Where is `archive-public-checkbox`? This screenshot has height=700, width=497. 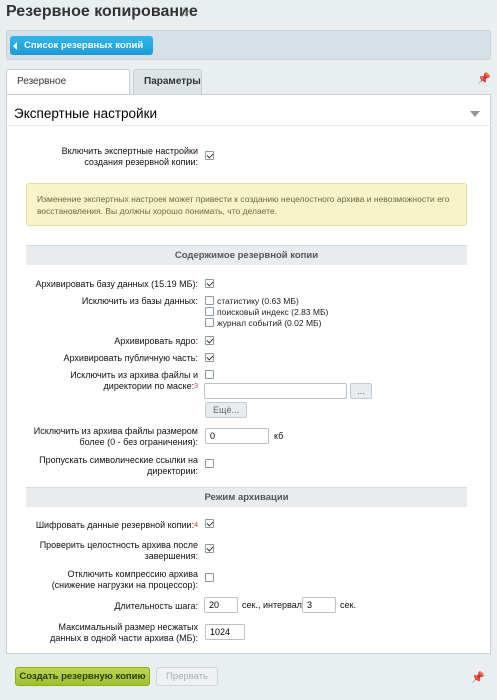
archive-public-checkbox is located at coordinates (209, 357).